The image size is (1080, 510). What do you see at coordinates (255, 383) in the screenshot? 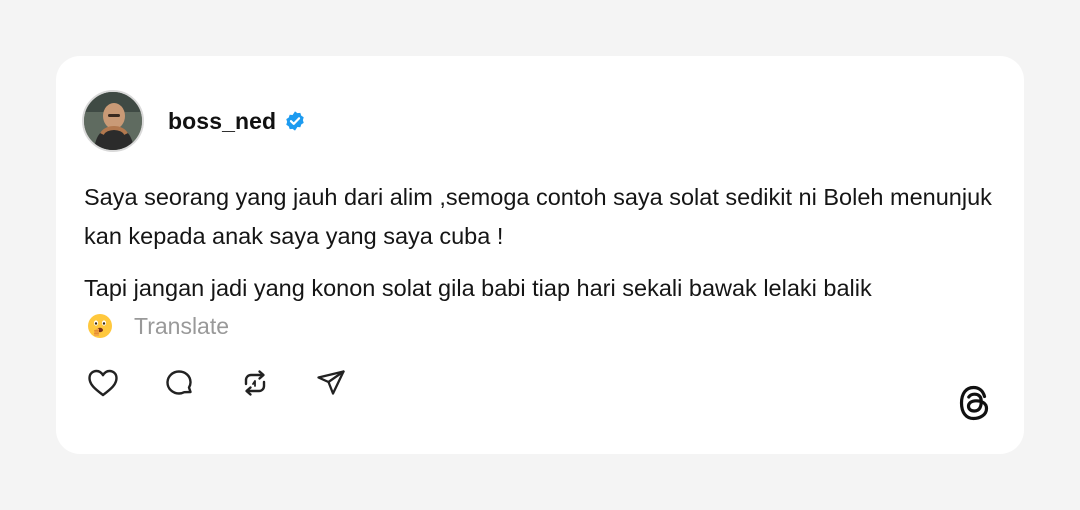
I see `repost-icon` at bounding box center [255, 383].